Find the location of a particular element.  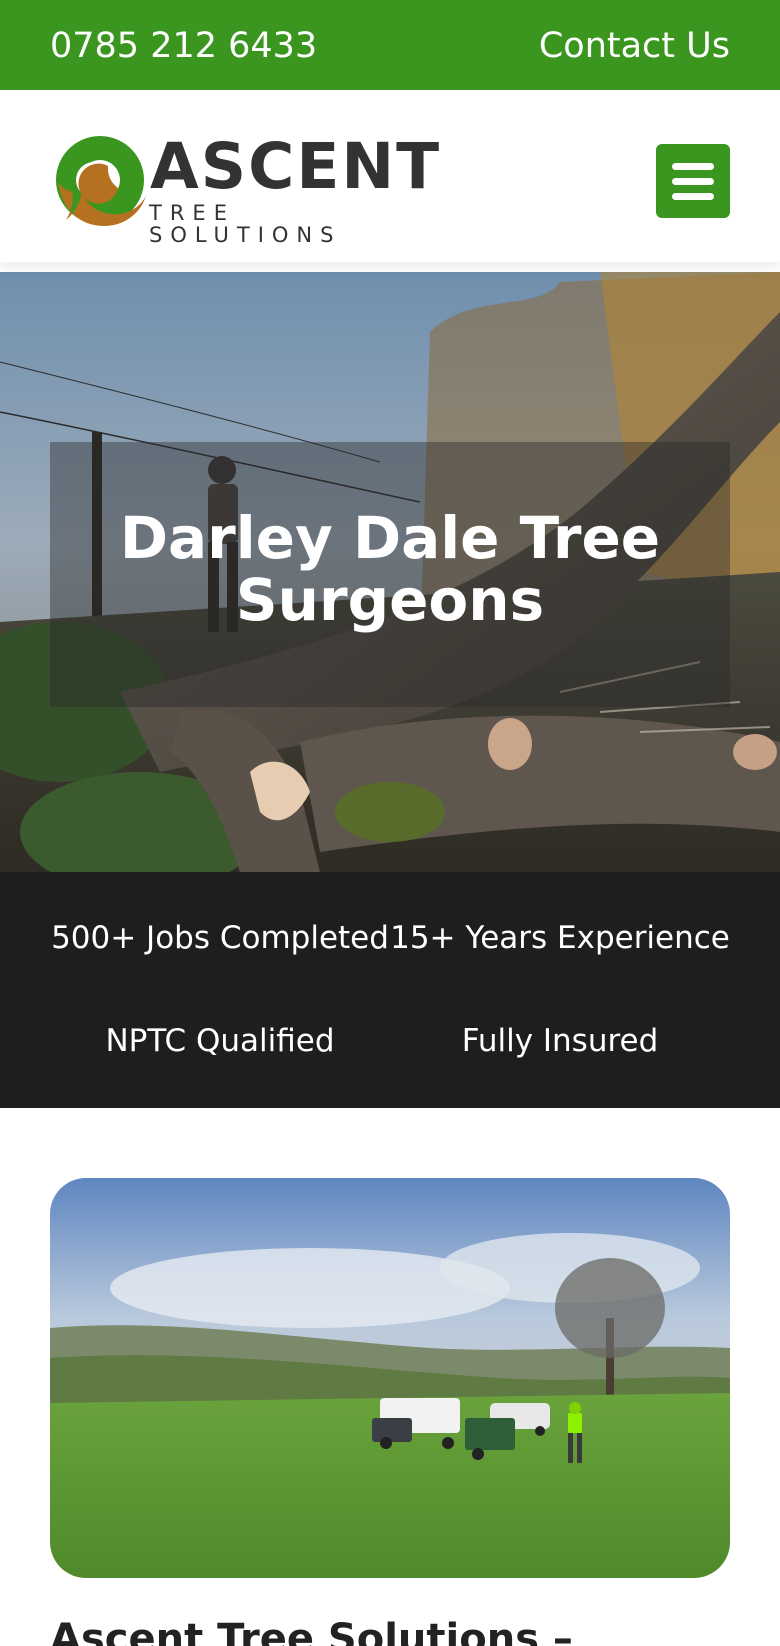

site-logo: ASCENT TREE SOLUTIONS is located at coordinates (245, 188).